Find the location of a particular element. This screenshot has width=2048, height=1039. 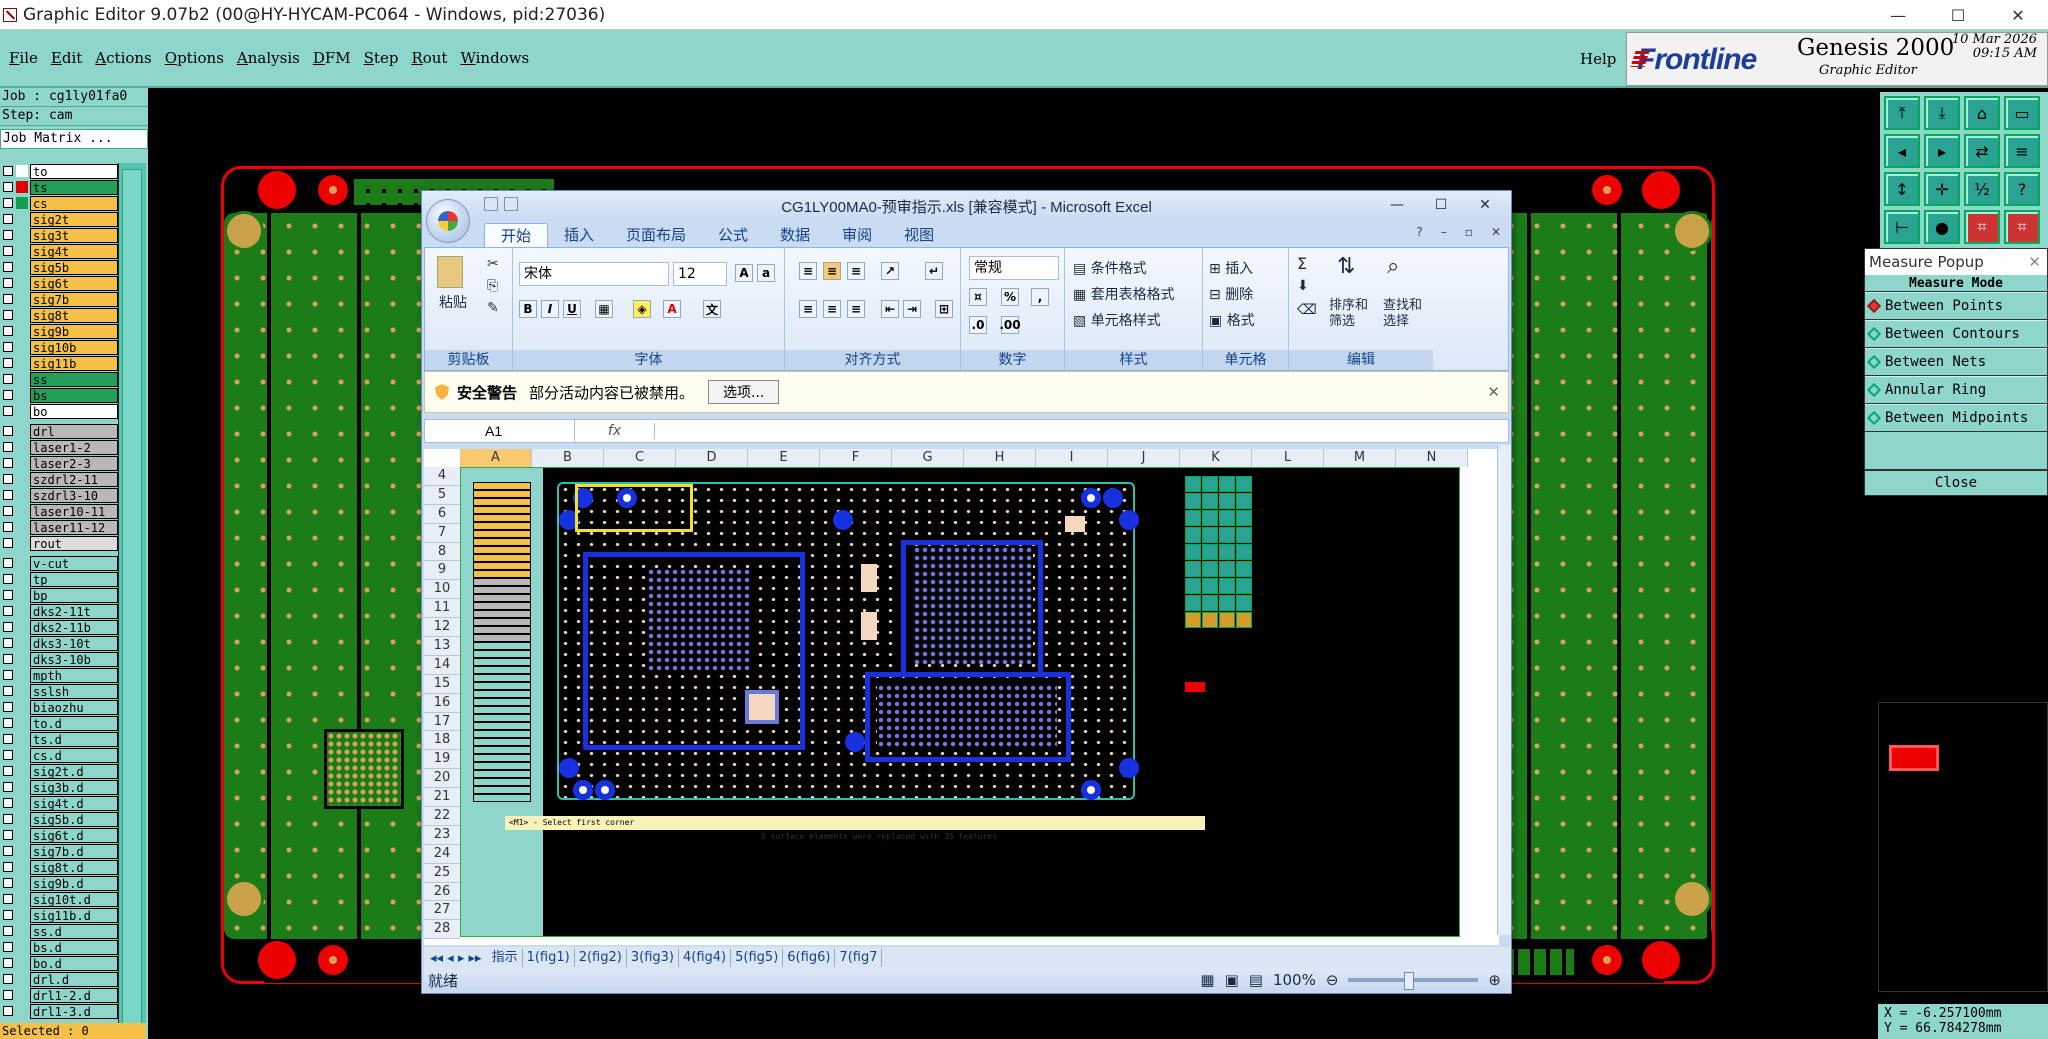

layer-row: dks2-11b is located at coordinates (59, 627).